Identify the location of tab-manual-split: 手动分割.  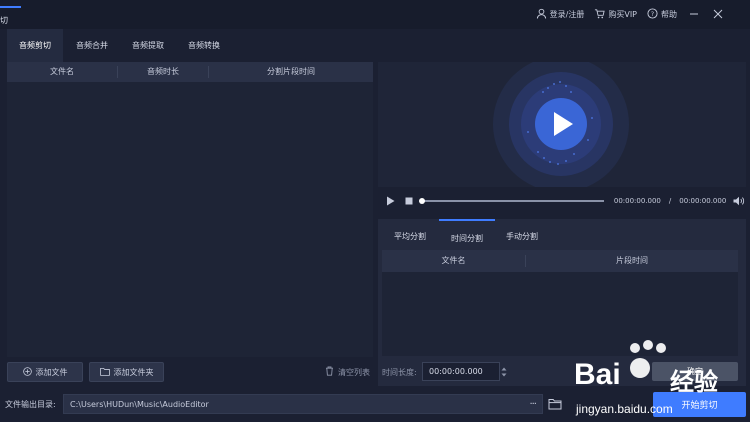
(522, 235).